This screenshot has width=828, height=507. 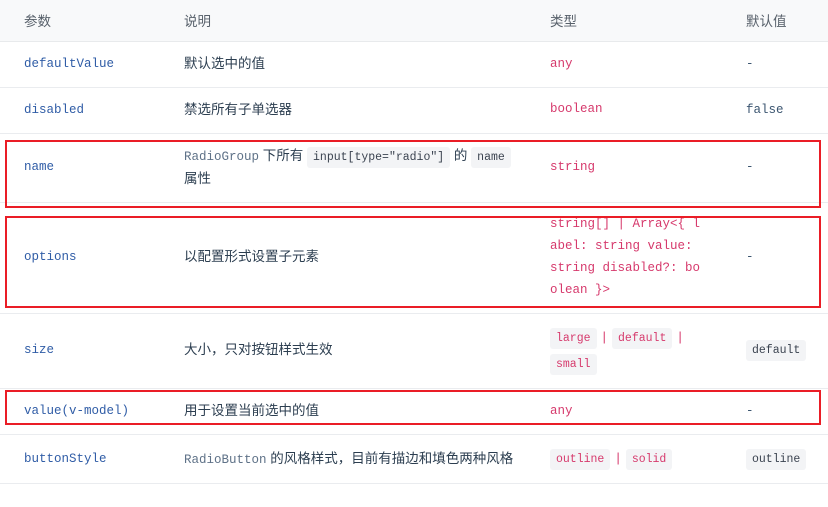 I want to click on param-description: 禁选所有子单选器, so click(x=358, y=110).